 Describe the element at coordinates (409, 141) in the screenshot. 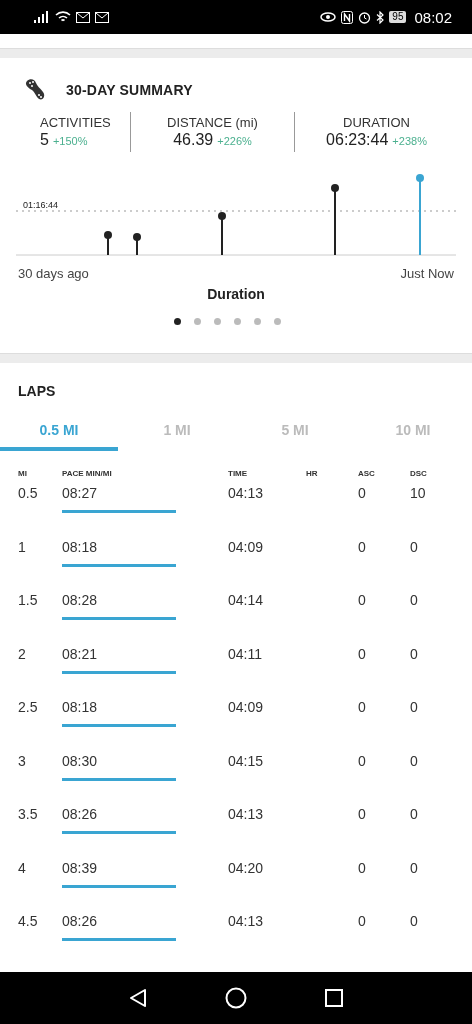

I see `stat-change: +238%` at that location.